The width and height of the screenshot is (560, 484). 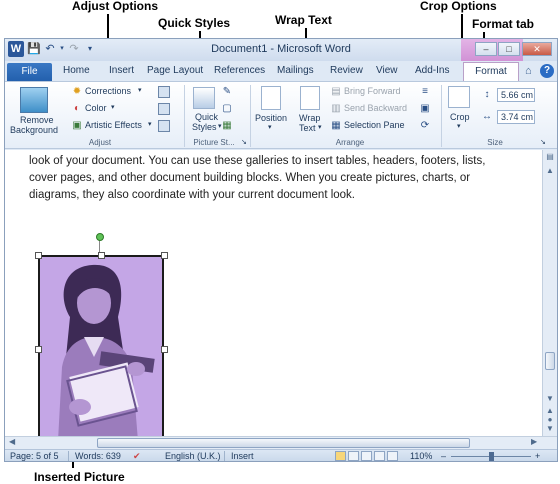 I want to click on group-objects-icon: ▣, so click(x=425, y=109).